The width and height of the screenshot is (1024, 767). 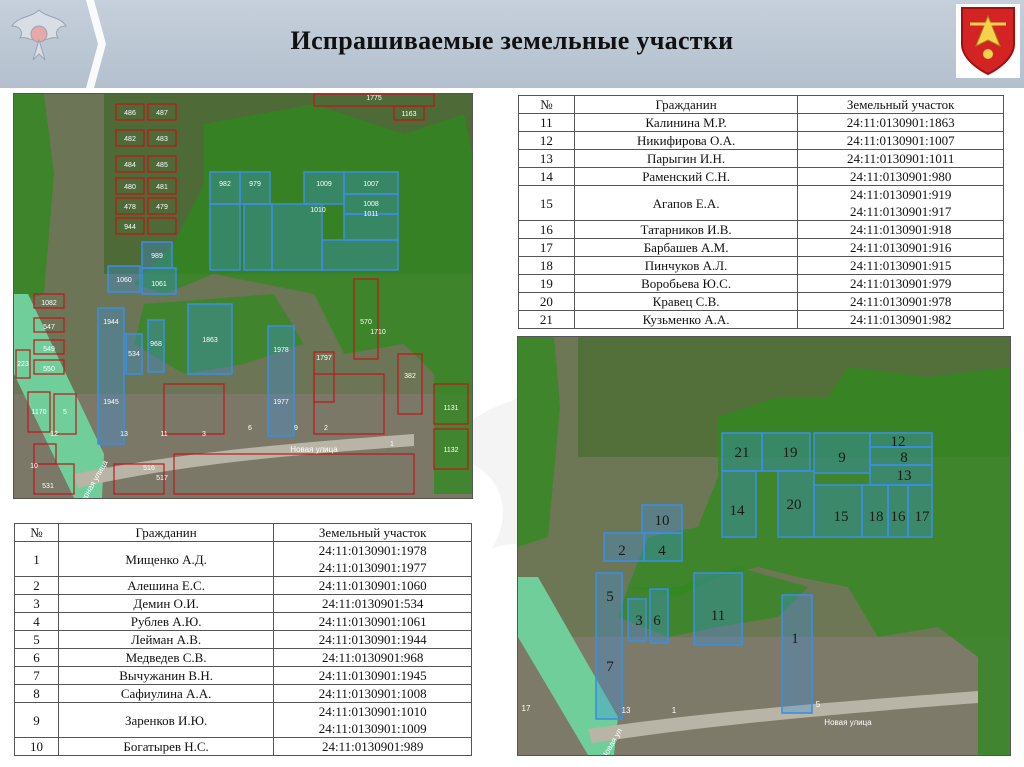 I want to click on row-plot: 24:11:0130901:1010 24:11:0130901:1009, so click(x=372, y=720).